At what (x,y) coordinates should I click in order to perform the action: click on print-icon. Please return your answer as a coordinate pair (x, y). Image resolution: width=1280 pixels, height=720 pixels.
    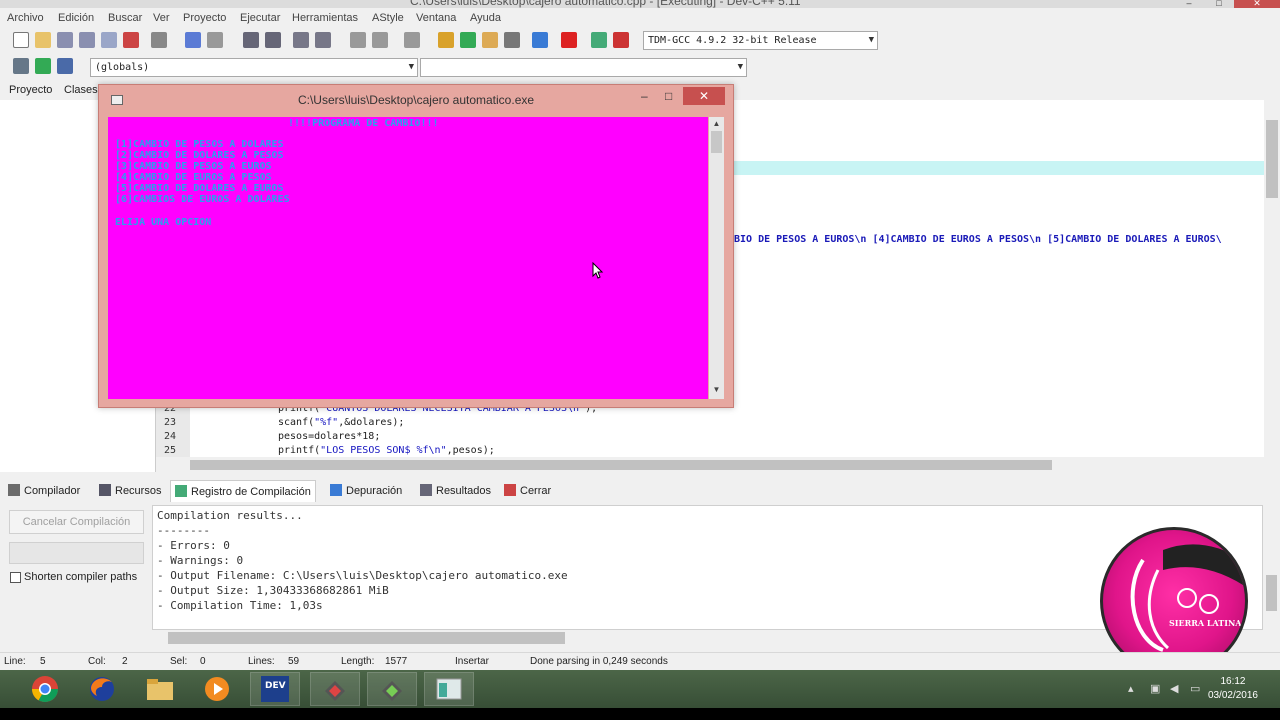
    Looking at the image, I should click on (159, 40).